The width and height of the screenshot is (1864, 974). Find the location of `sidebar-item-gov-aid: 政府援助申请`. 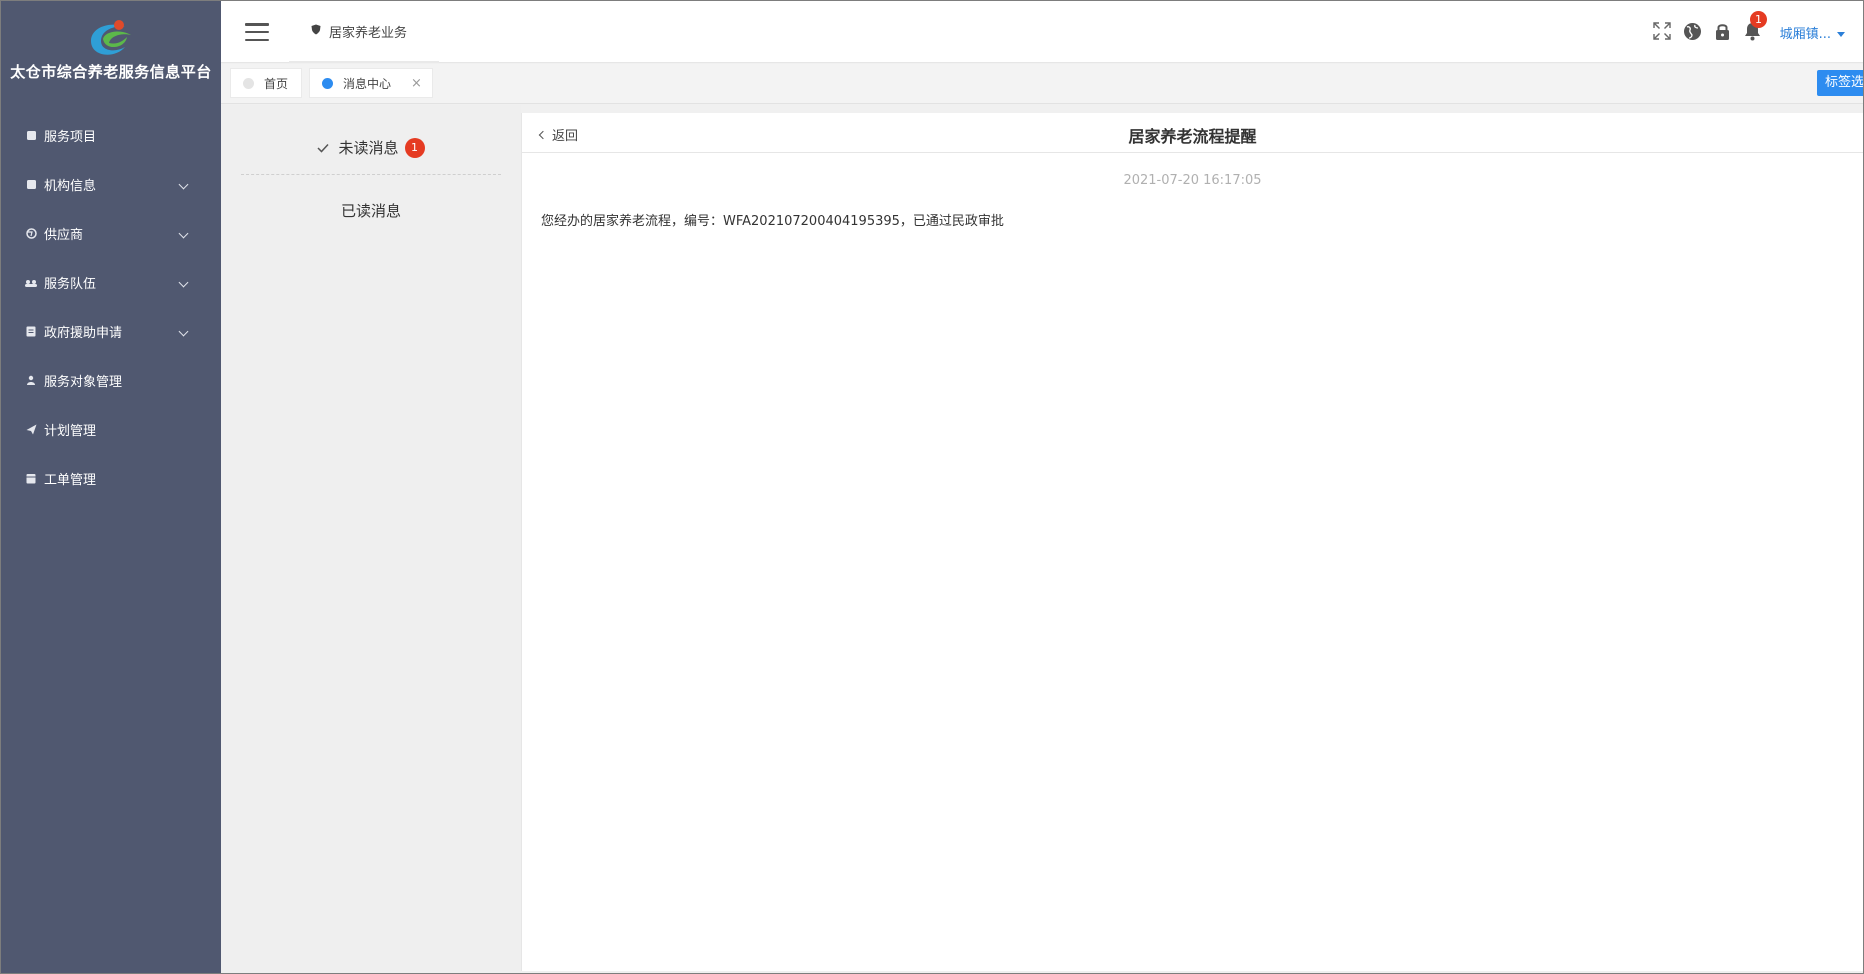

sidebar-item-gov-aid: 政府援助申请 is located at coordinates (111, 331).